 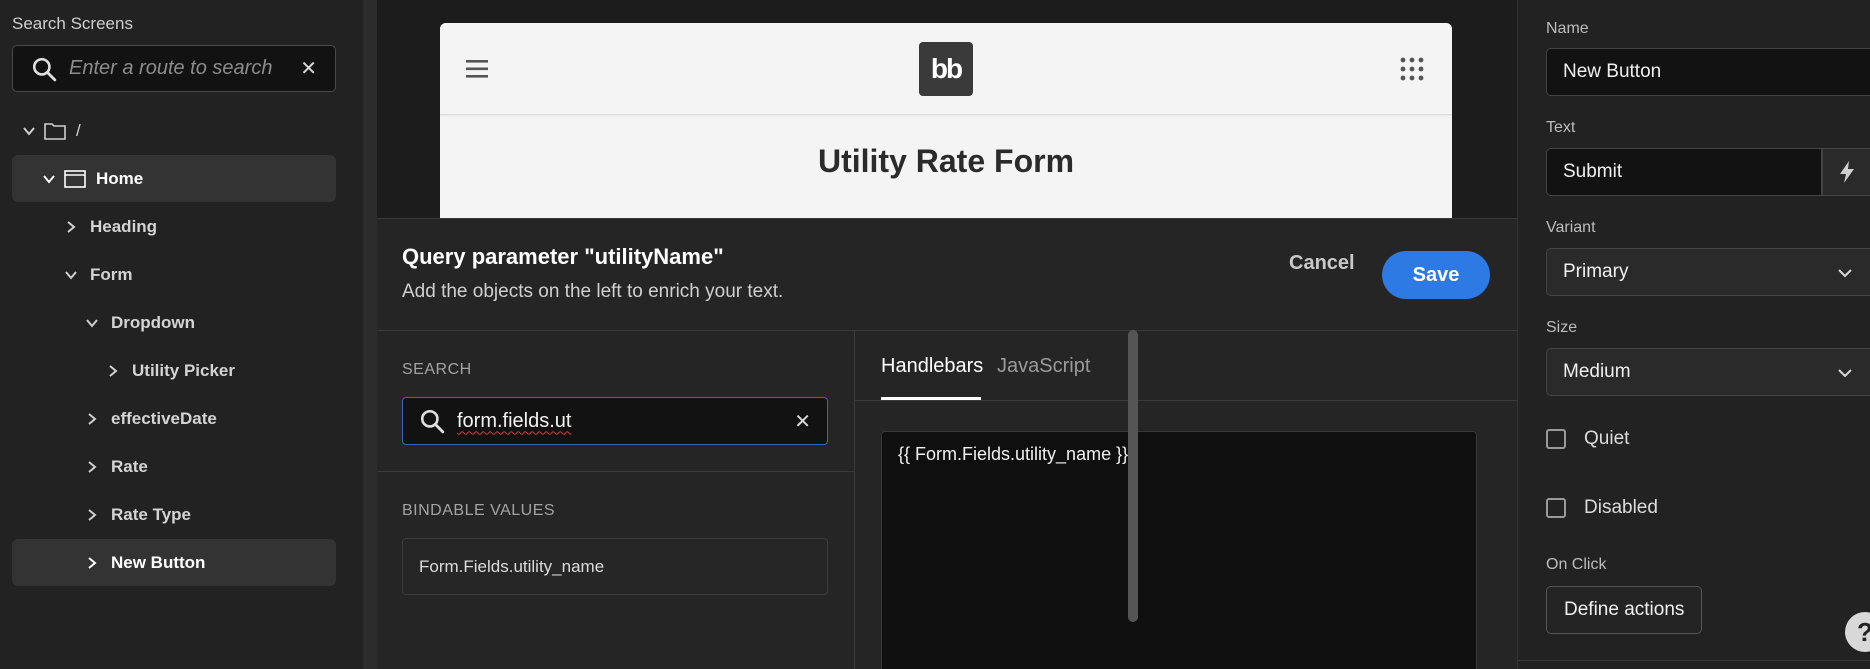 What do you see at coordinates (1186, 366) in the screenshot?
I see `editor-tabs: Handlebars JavaScript` at bounding box center [1186, 366].